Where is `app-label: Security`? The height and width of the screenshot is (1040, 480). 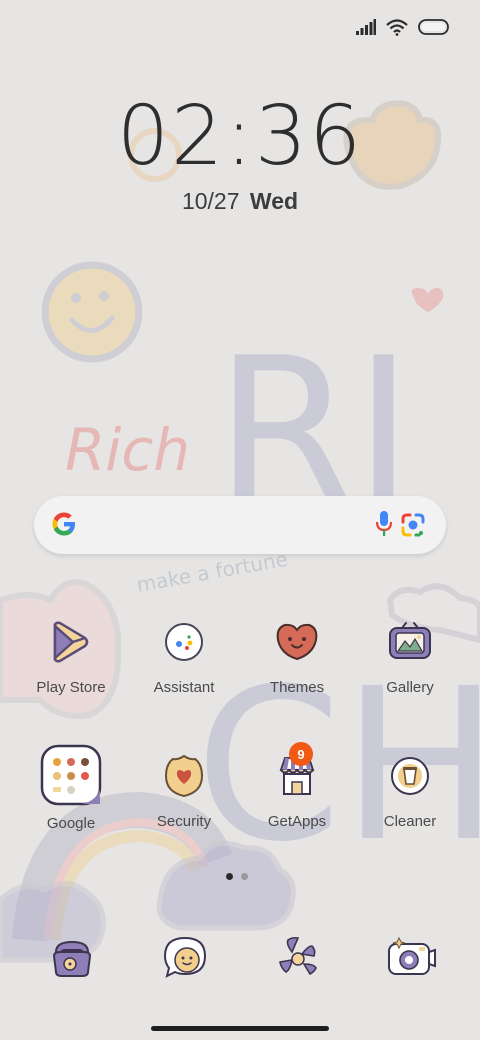
app-label: Security is located at coordinates (184, 821).